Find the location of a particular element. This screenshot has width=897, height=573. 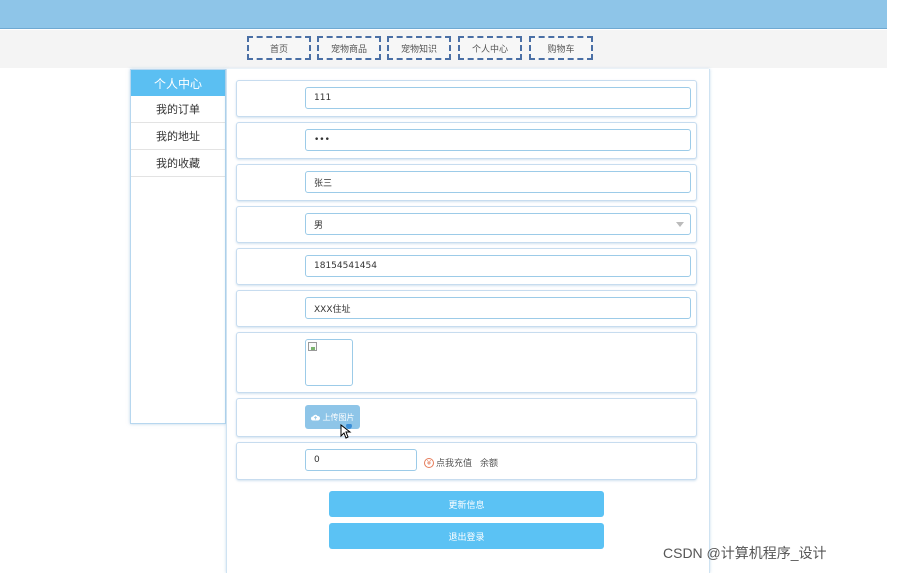

broken-image-icon is located at coordinates (312, 346).